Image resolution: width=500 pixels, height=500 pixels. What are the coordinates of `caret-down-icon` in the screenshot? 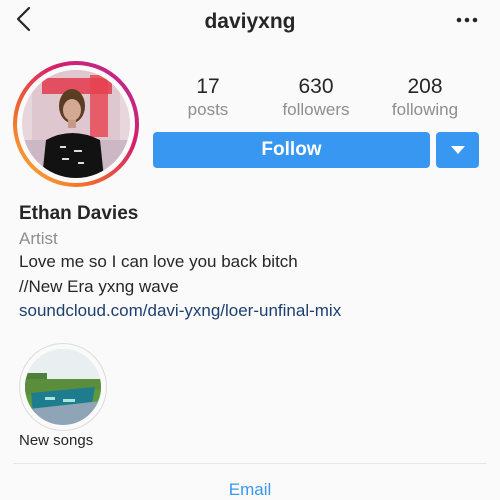 It's located at (457, 149).